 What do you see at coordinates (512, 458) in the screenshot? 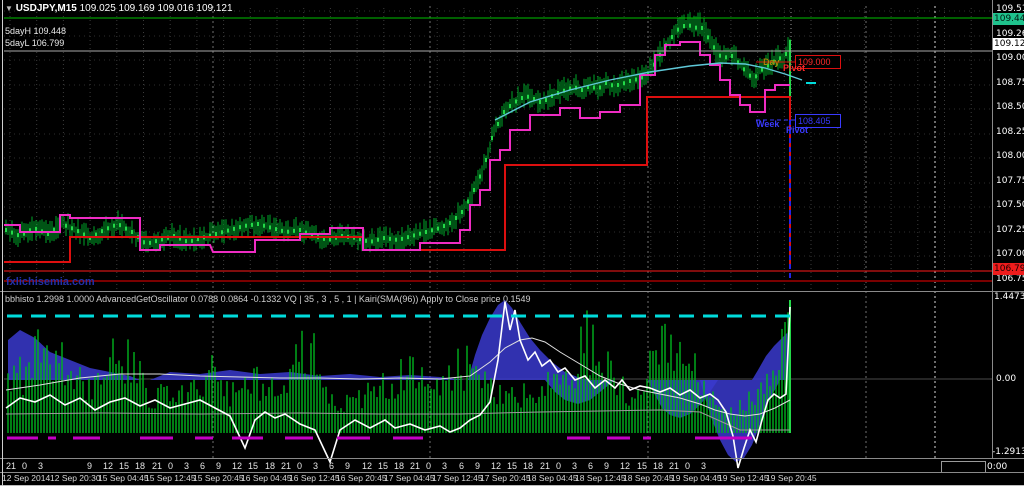
I see `axis-separator-top` at bounding box center [512, 458].